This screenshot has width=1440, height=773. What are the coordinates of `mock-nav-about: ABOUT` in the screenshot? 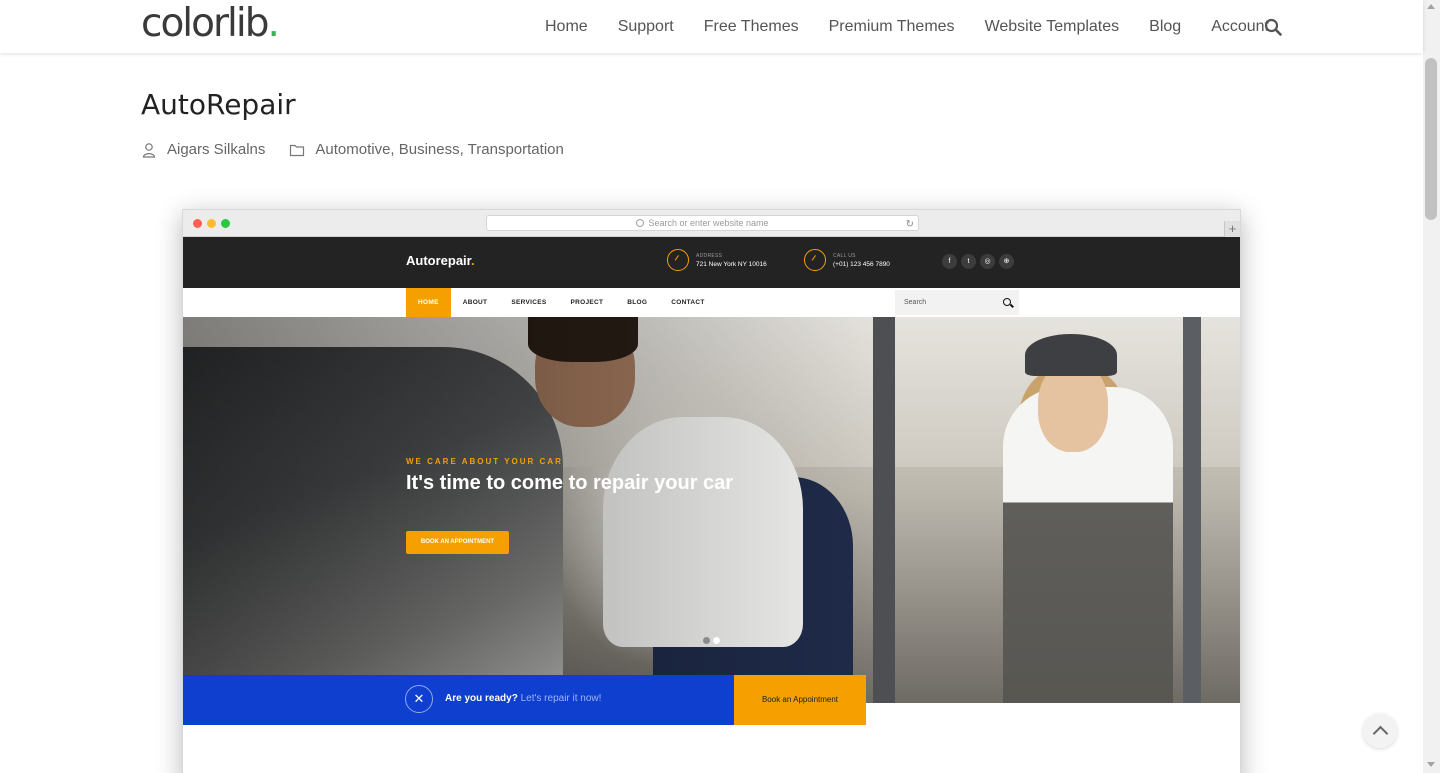 It's located at (475, 302).